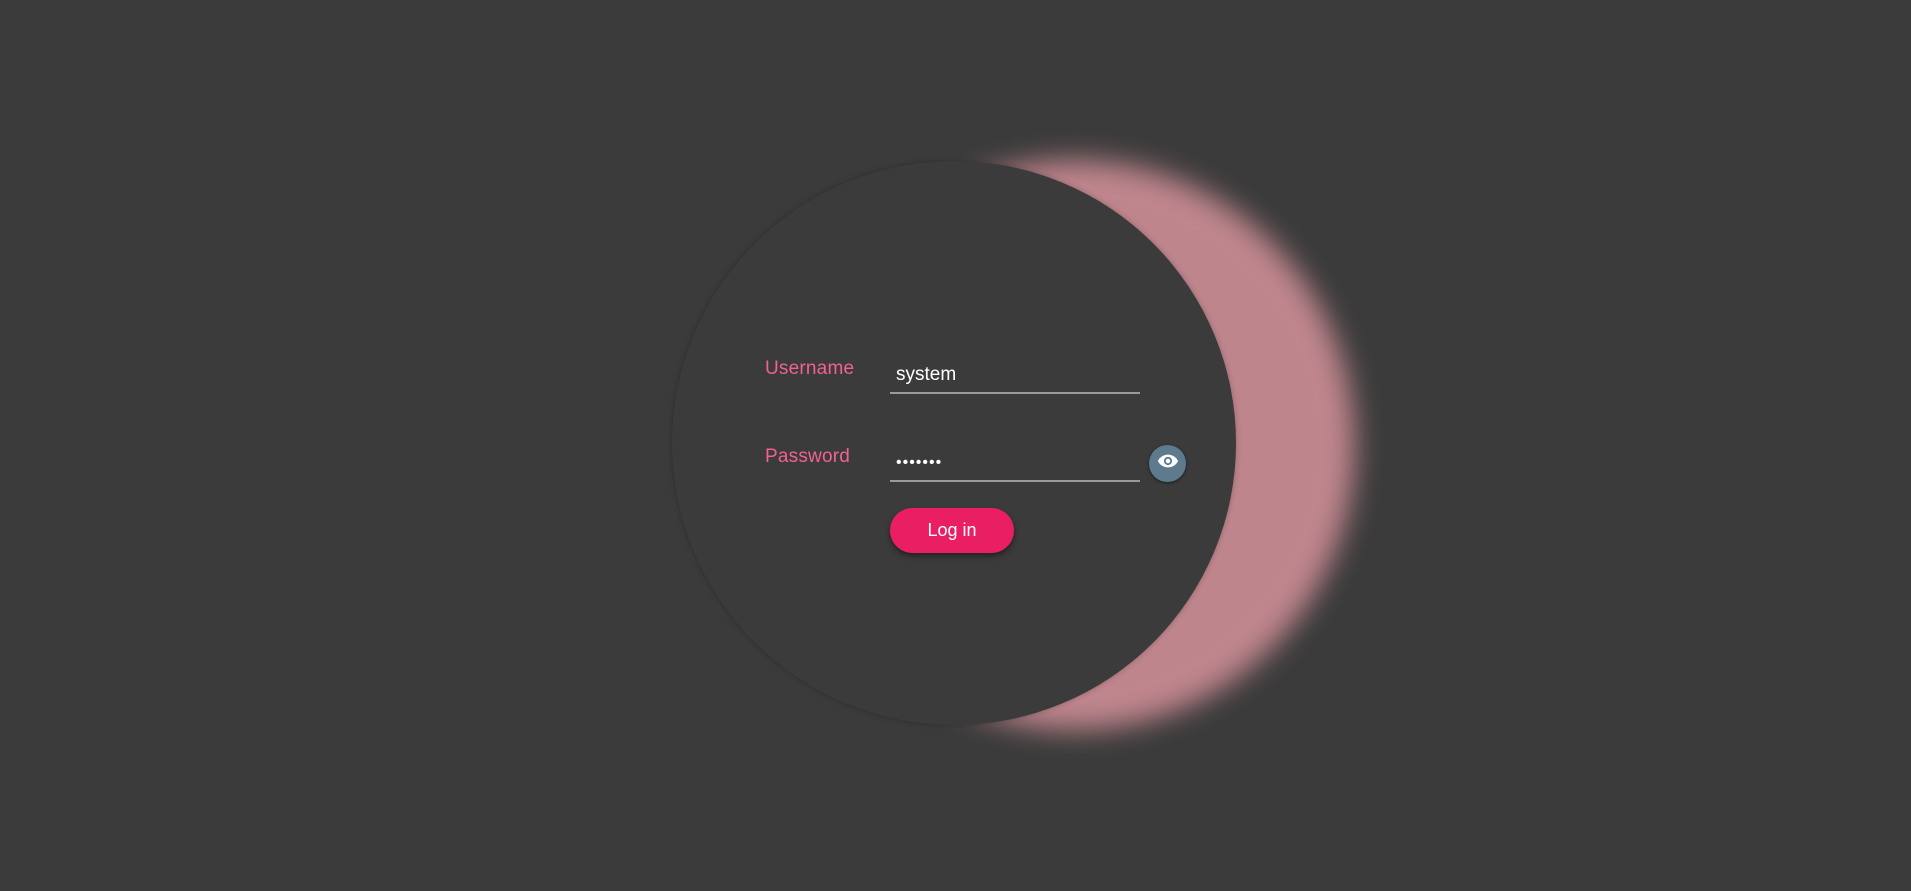 The image size is (1911, 891). Describe the element at coordinates (810, 368) in the screenshot. I see `username-label: Username` at that location.